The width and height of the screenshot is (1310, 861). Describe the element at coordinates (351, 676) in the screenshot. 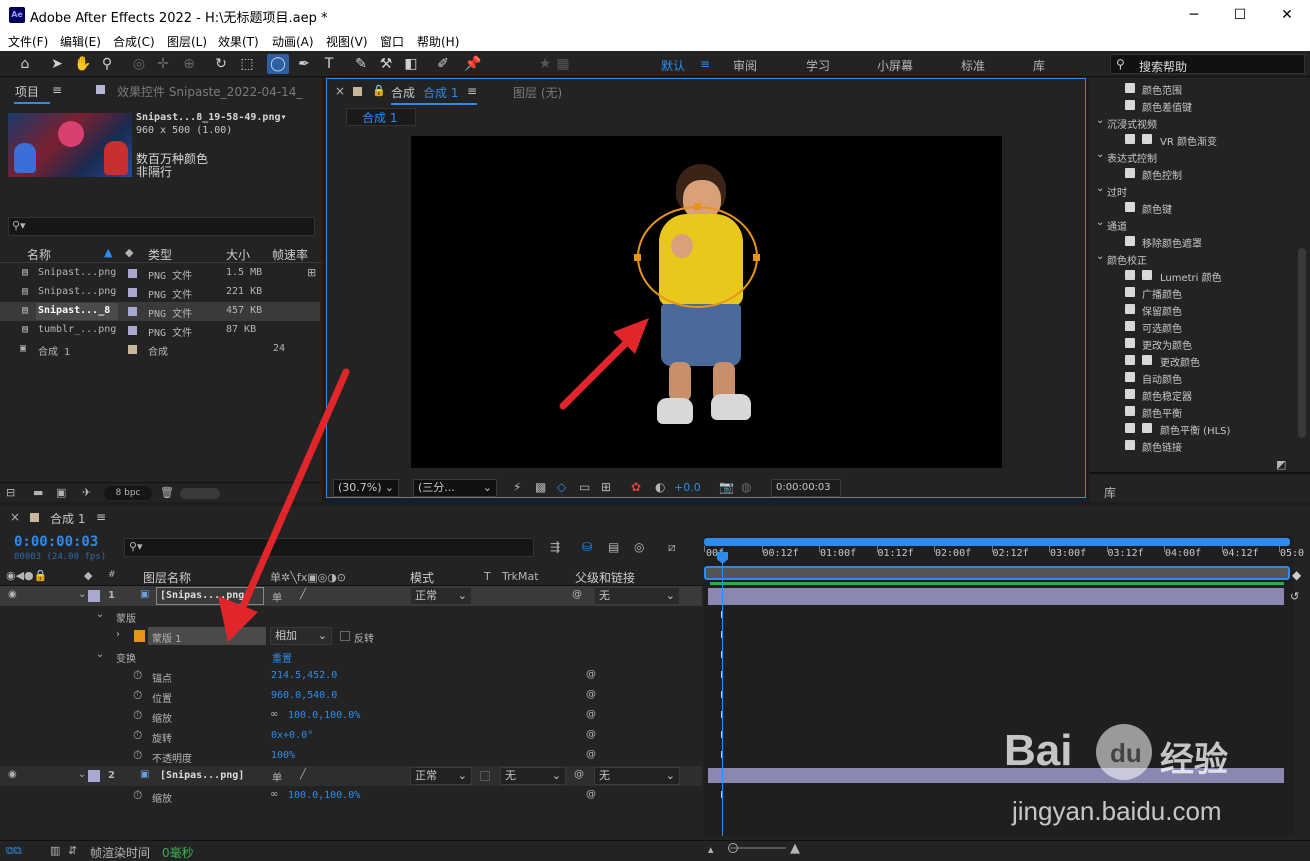

I see `property-row: ⏱ 锚点 214.5,452.0 @` at that location.